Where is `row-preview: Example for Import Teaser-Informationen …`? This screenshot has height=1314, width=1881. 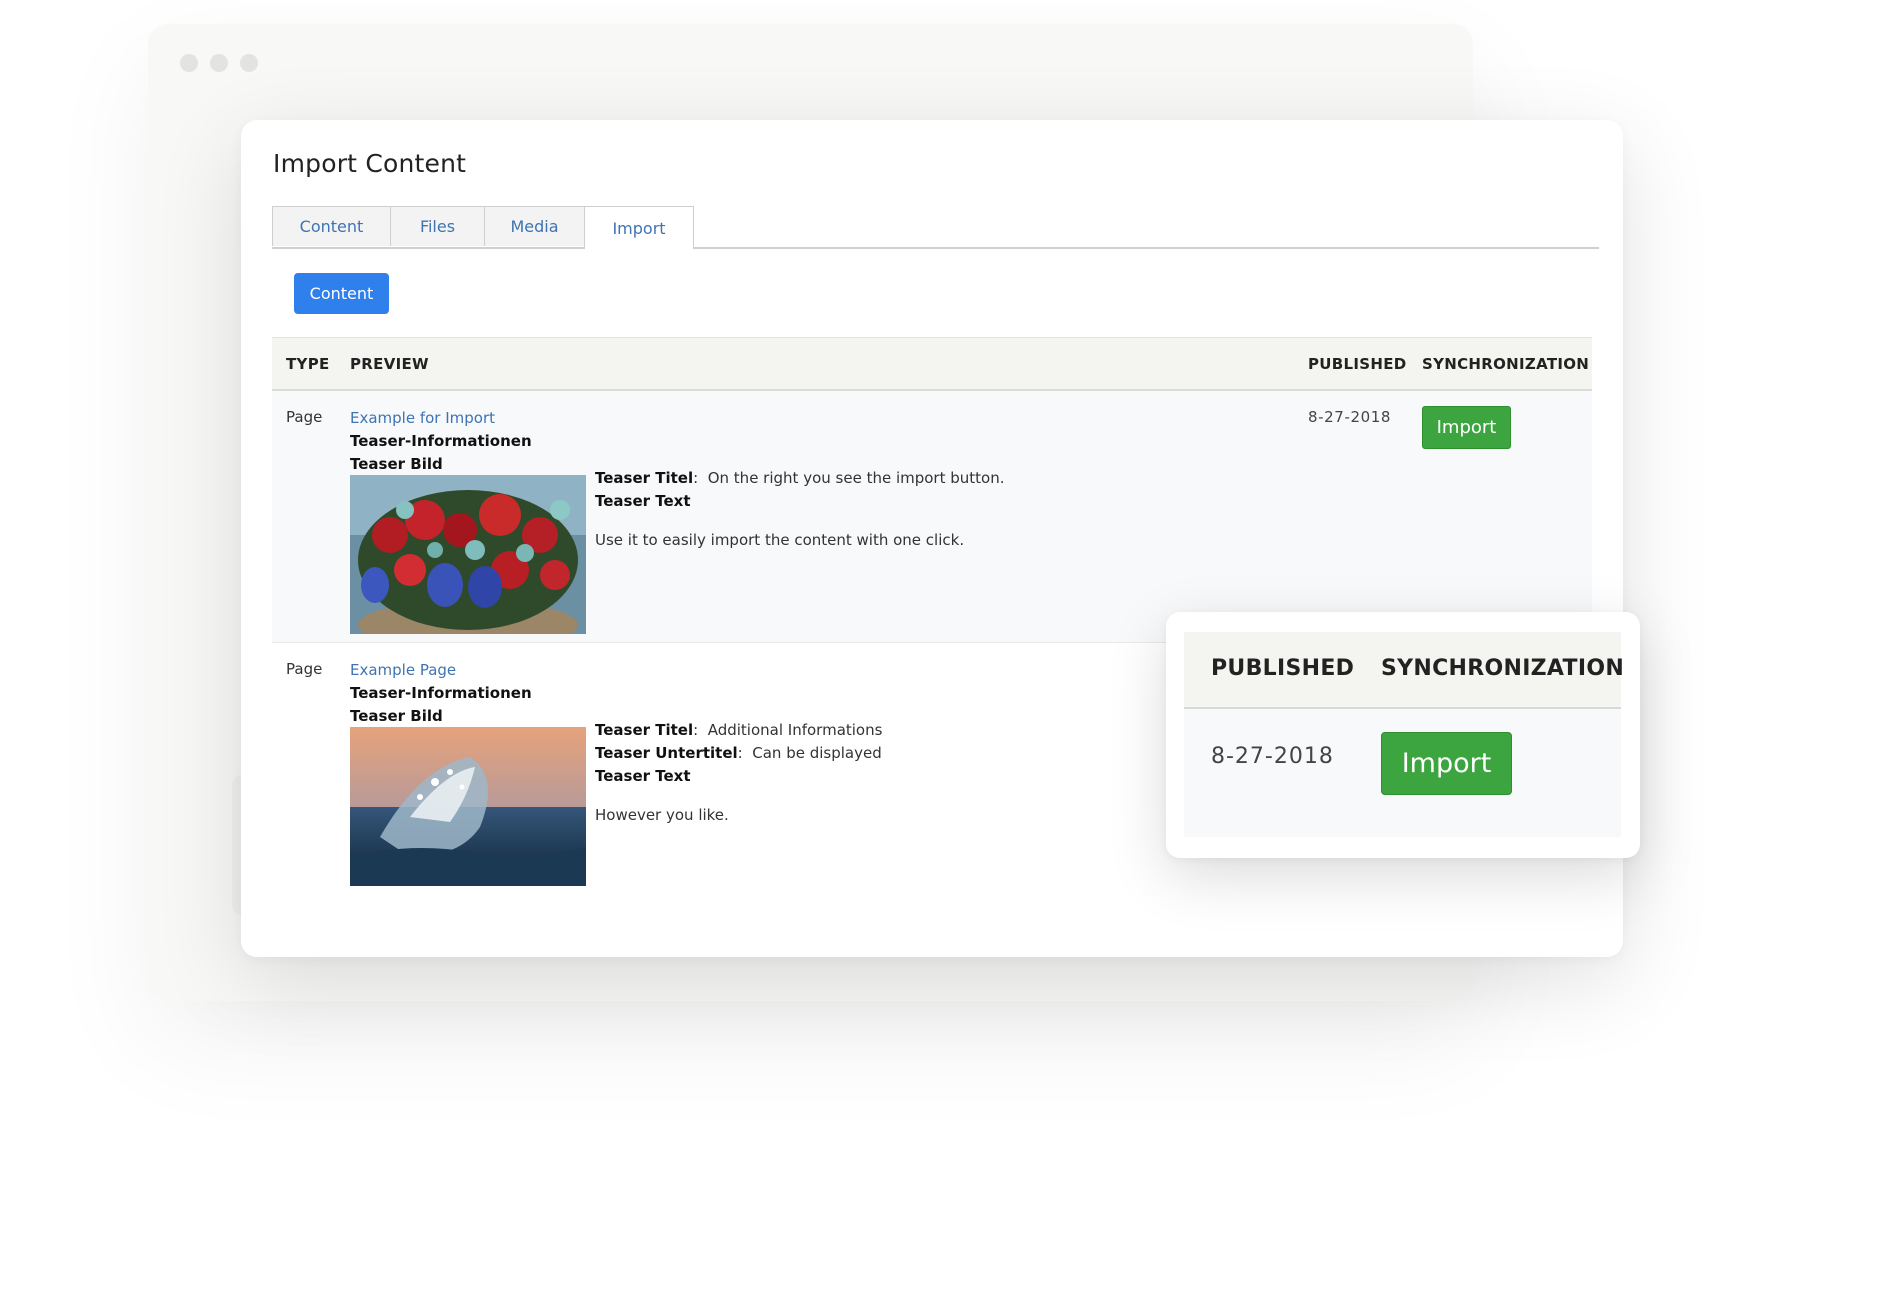
row-preview: Example for Import Teaser-Informationen … is located at coordinates (441, 441).